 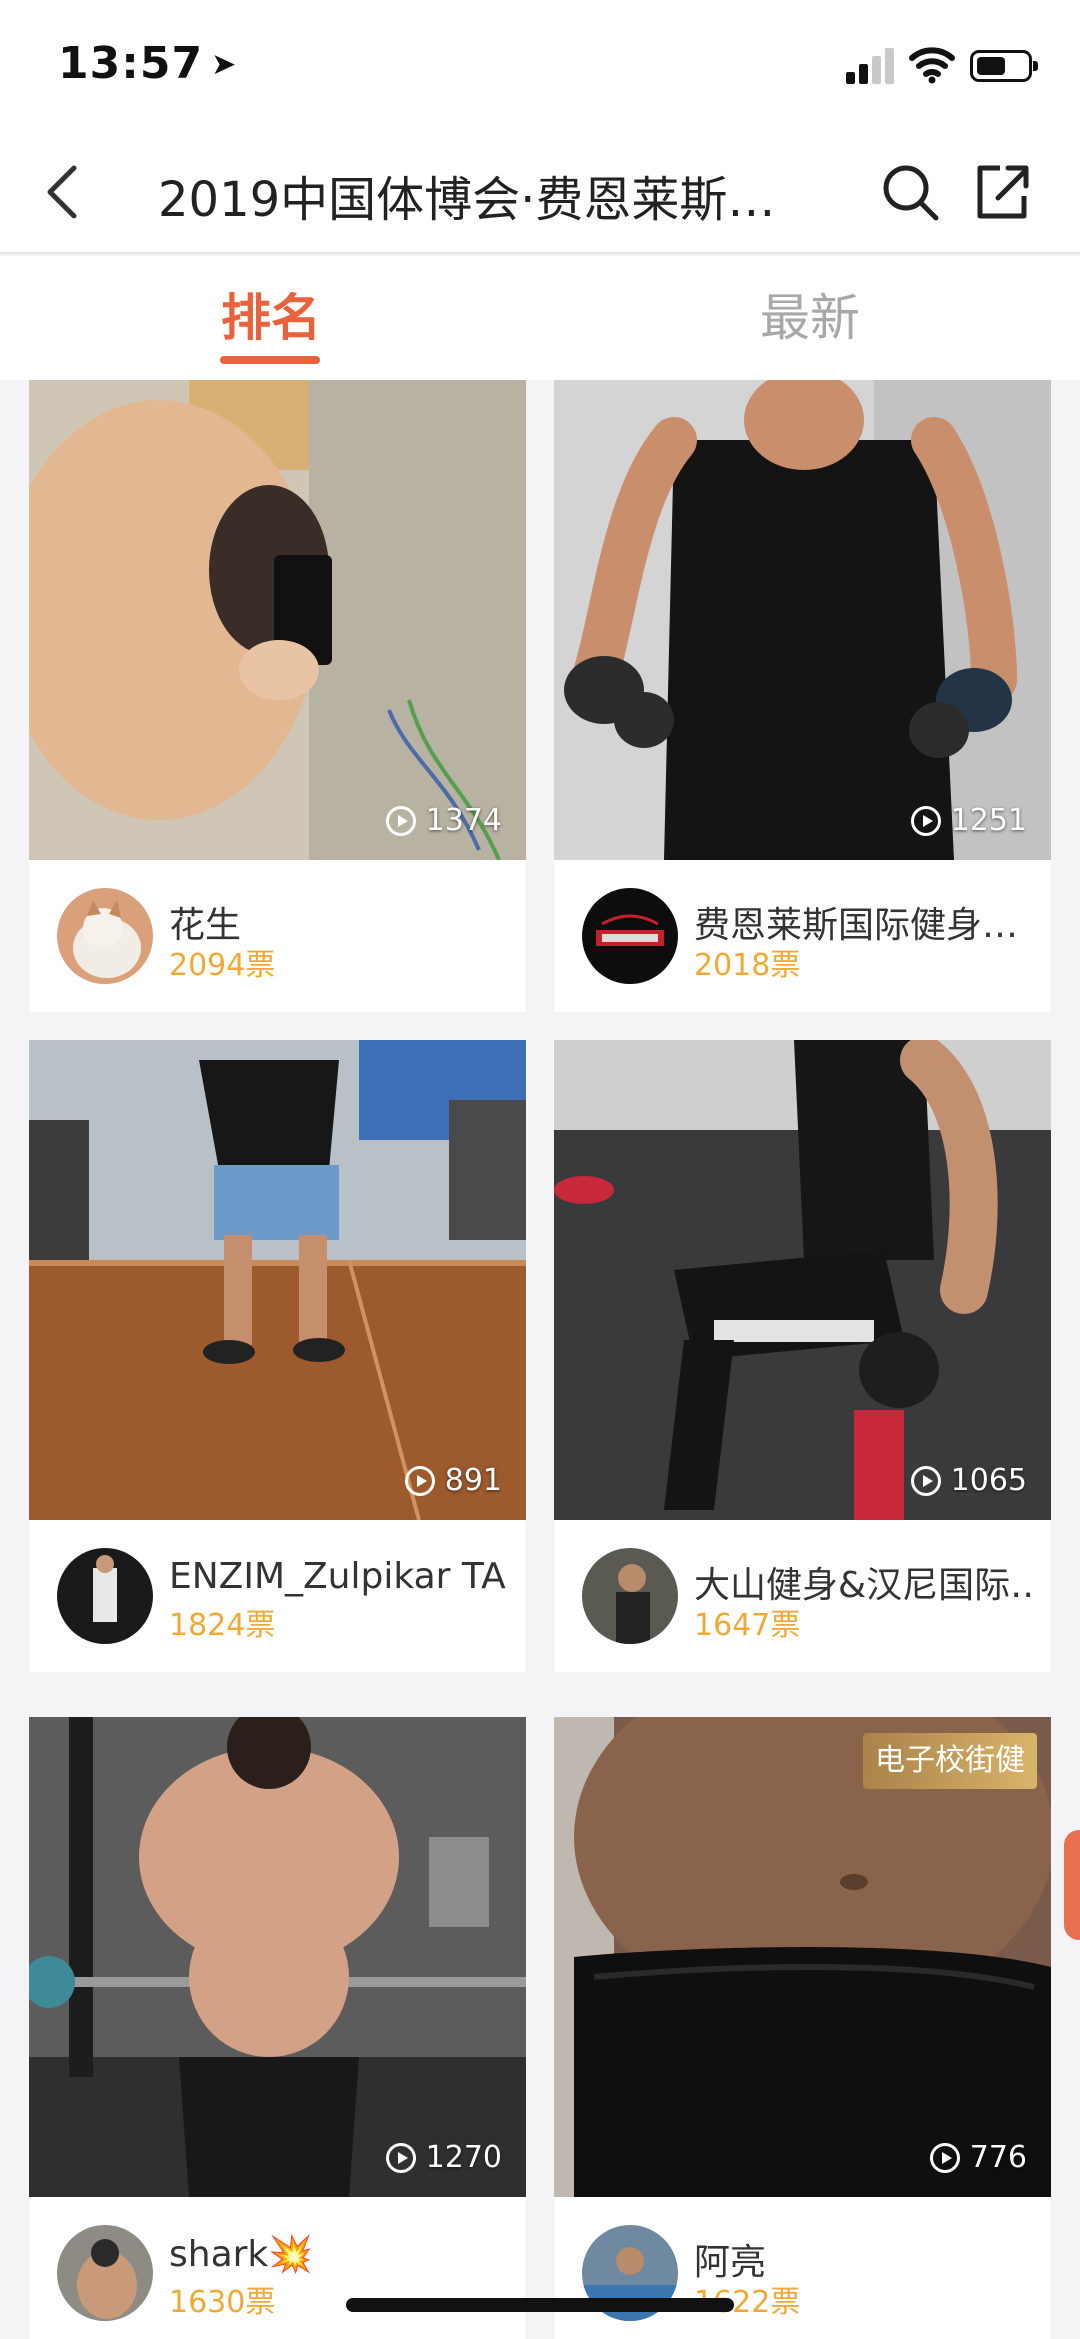 What do you see at coordinates (540, 65) in the screenshot?
I see `status-bar: 13:57 ➤` at bounding box center [540, 65].